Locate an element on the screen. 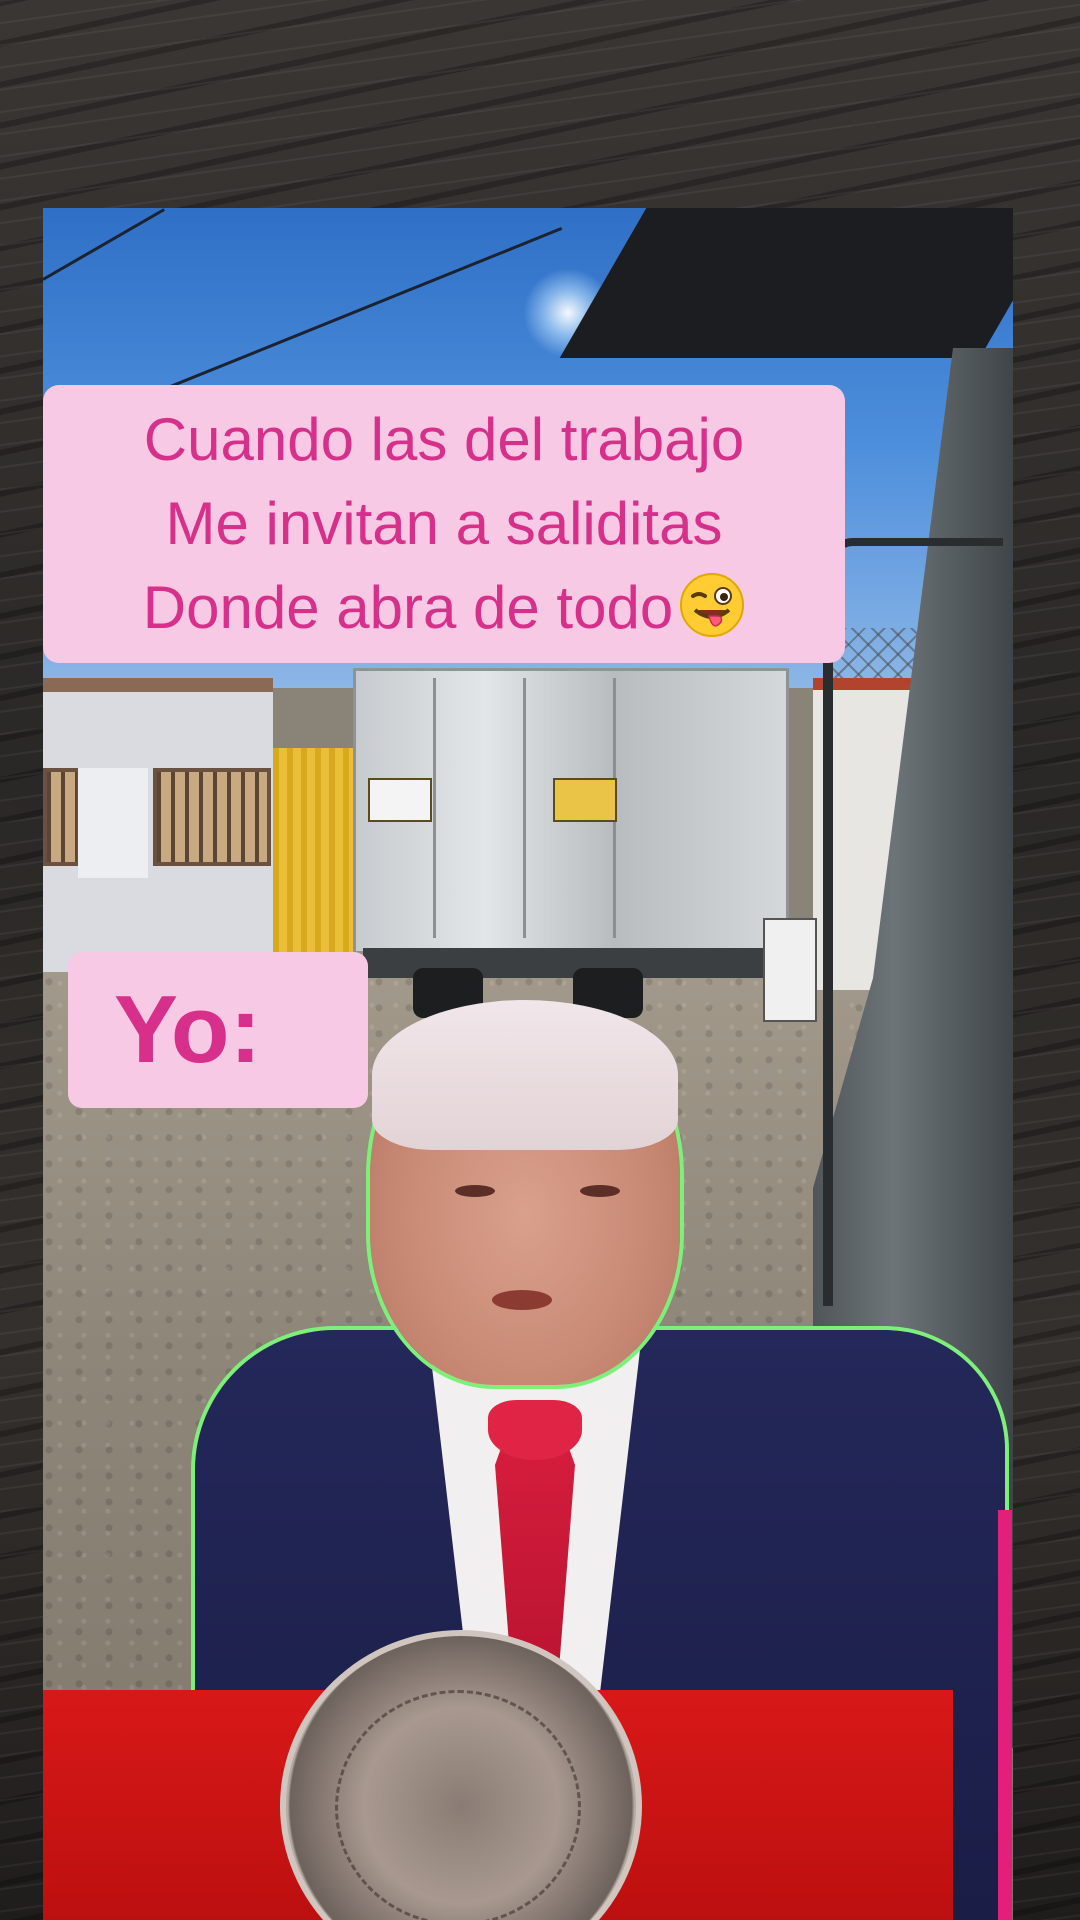 This screenshot has width=1080, height=1920. person-tie-knot is located at coordinates (535, 1430).